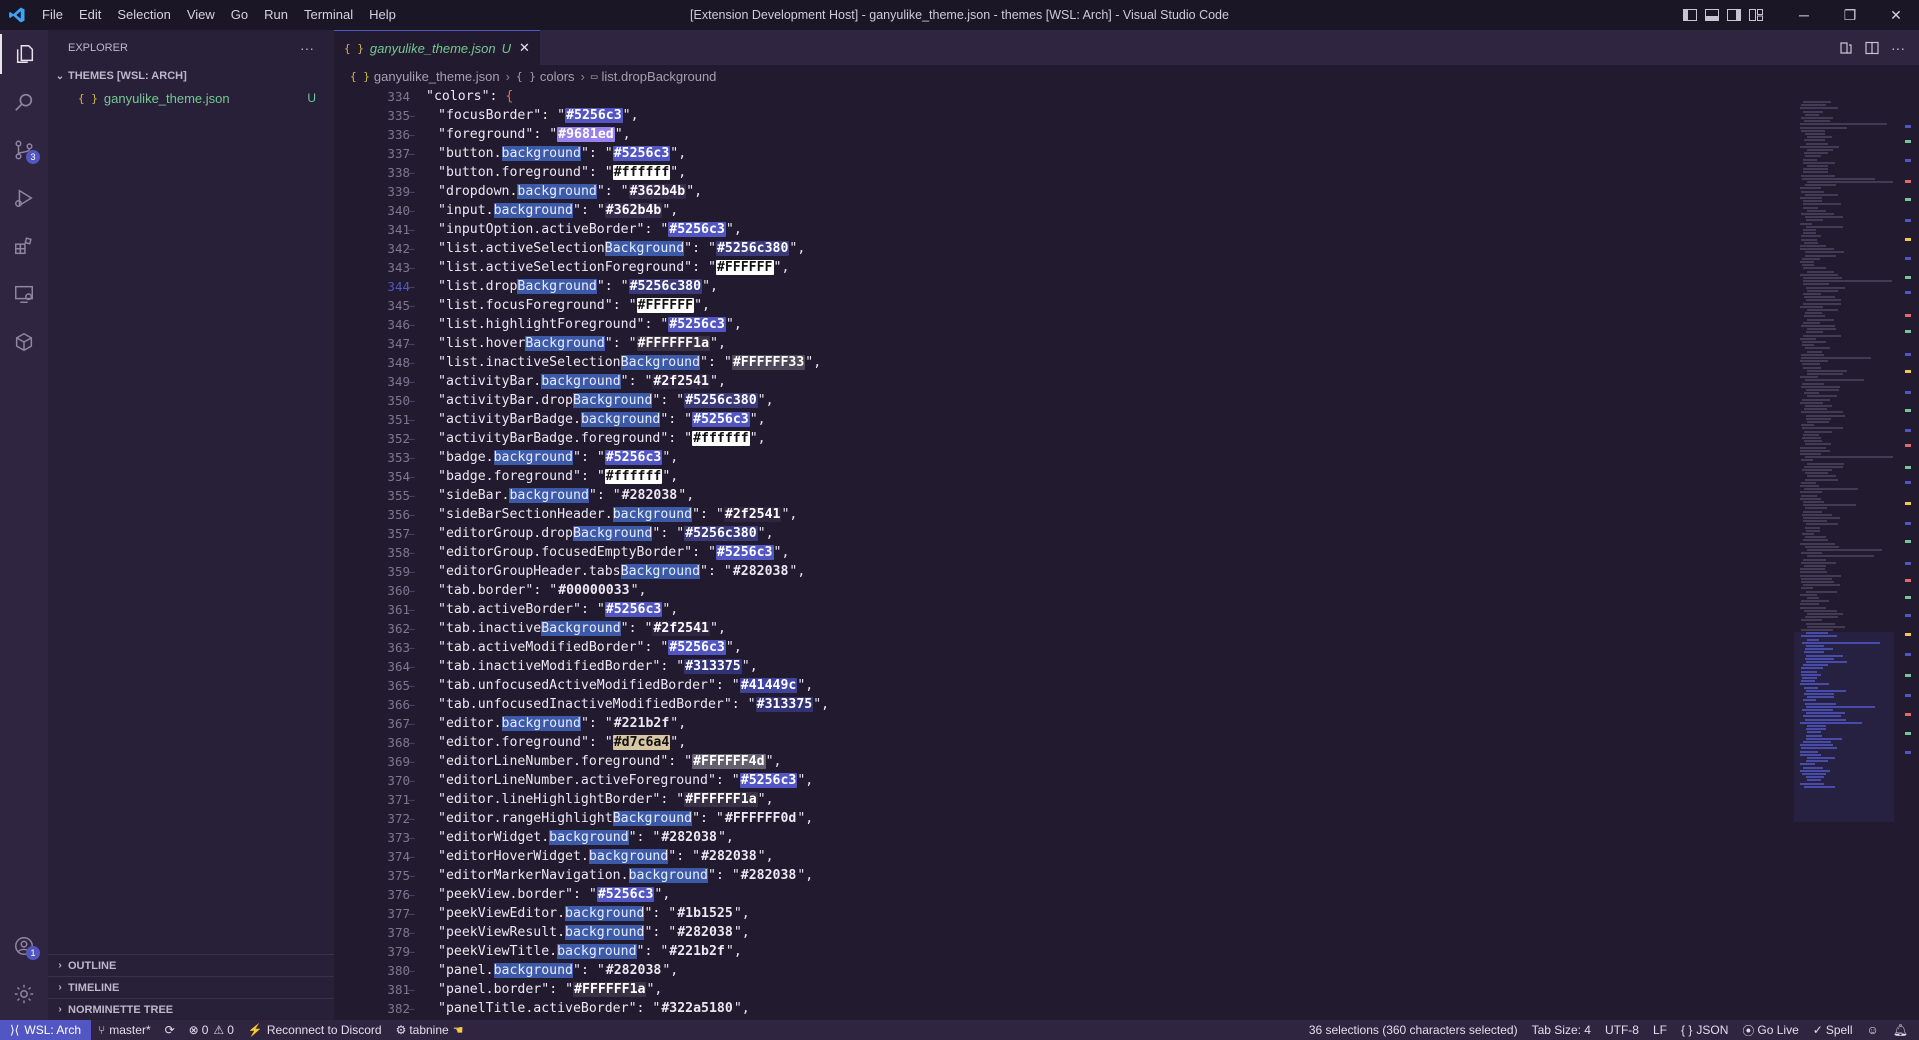 This screenshot has width=1919, height=1040. What do you see at coordinates (170, 1030) in the screenshot?
I see `sync-icon: ⟳` at bounding box center [170, 1030].